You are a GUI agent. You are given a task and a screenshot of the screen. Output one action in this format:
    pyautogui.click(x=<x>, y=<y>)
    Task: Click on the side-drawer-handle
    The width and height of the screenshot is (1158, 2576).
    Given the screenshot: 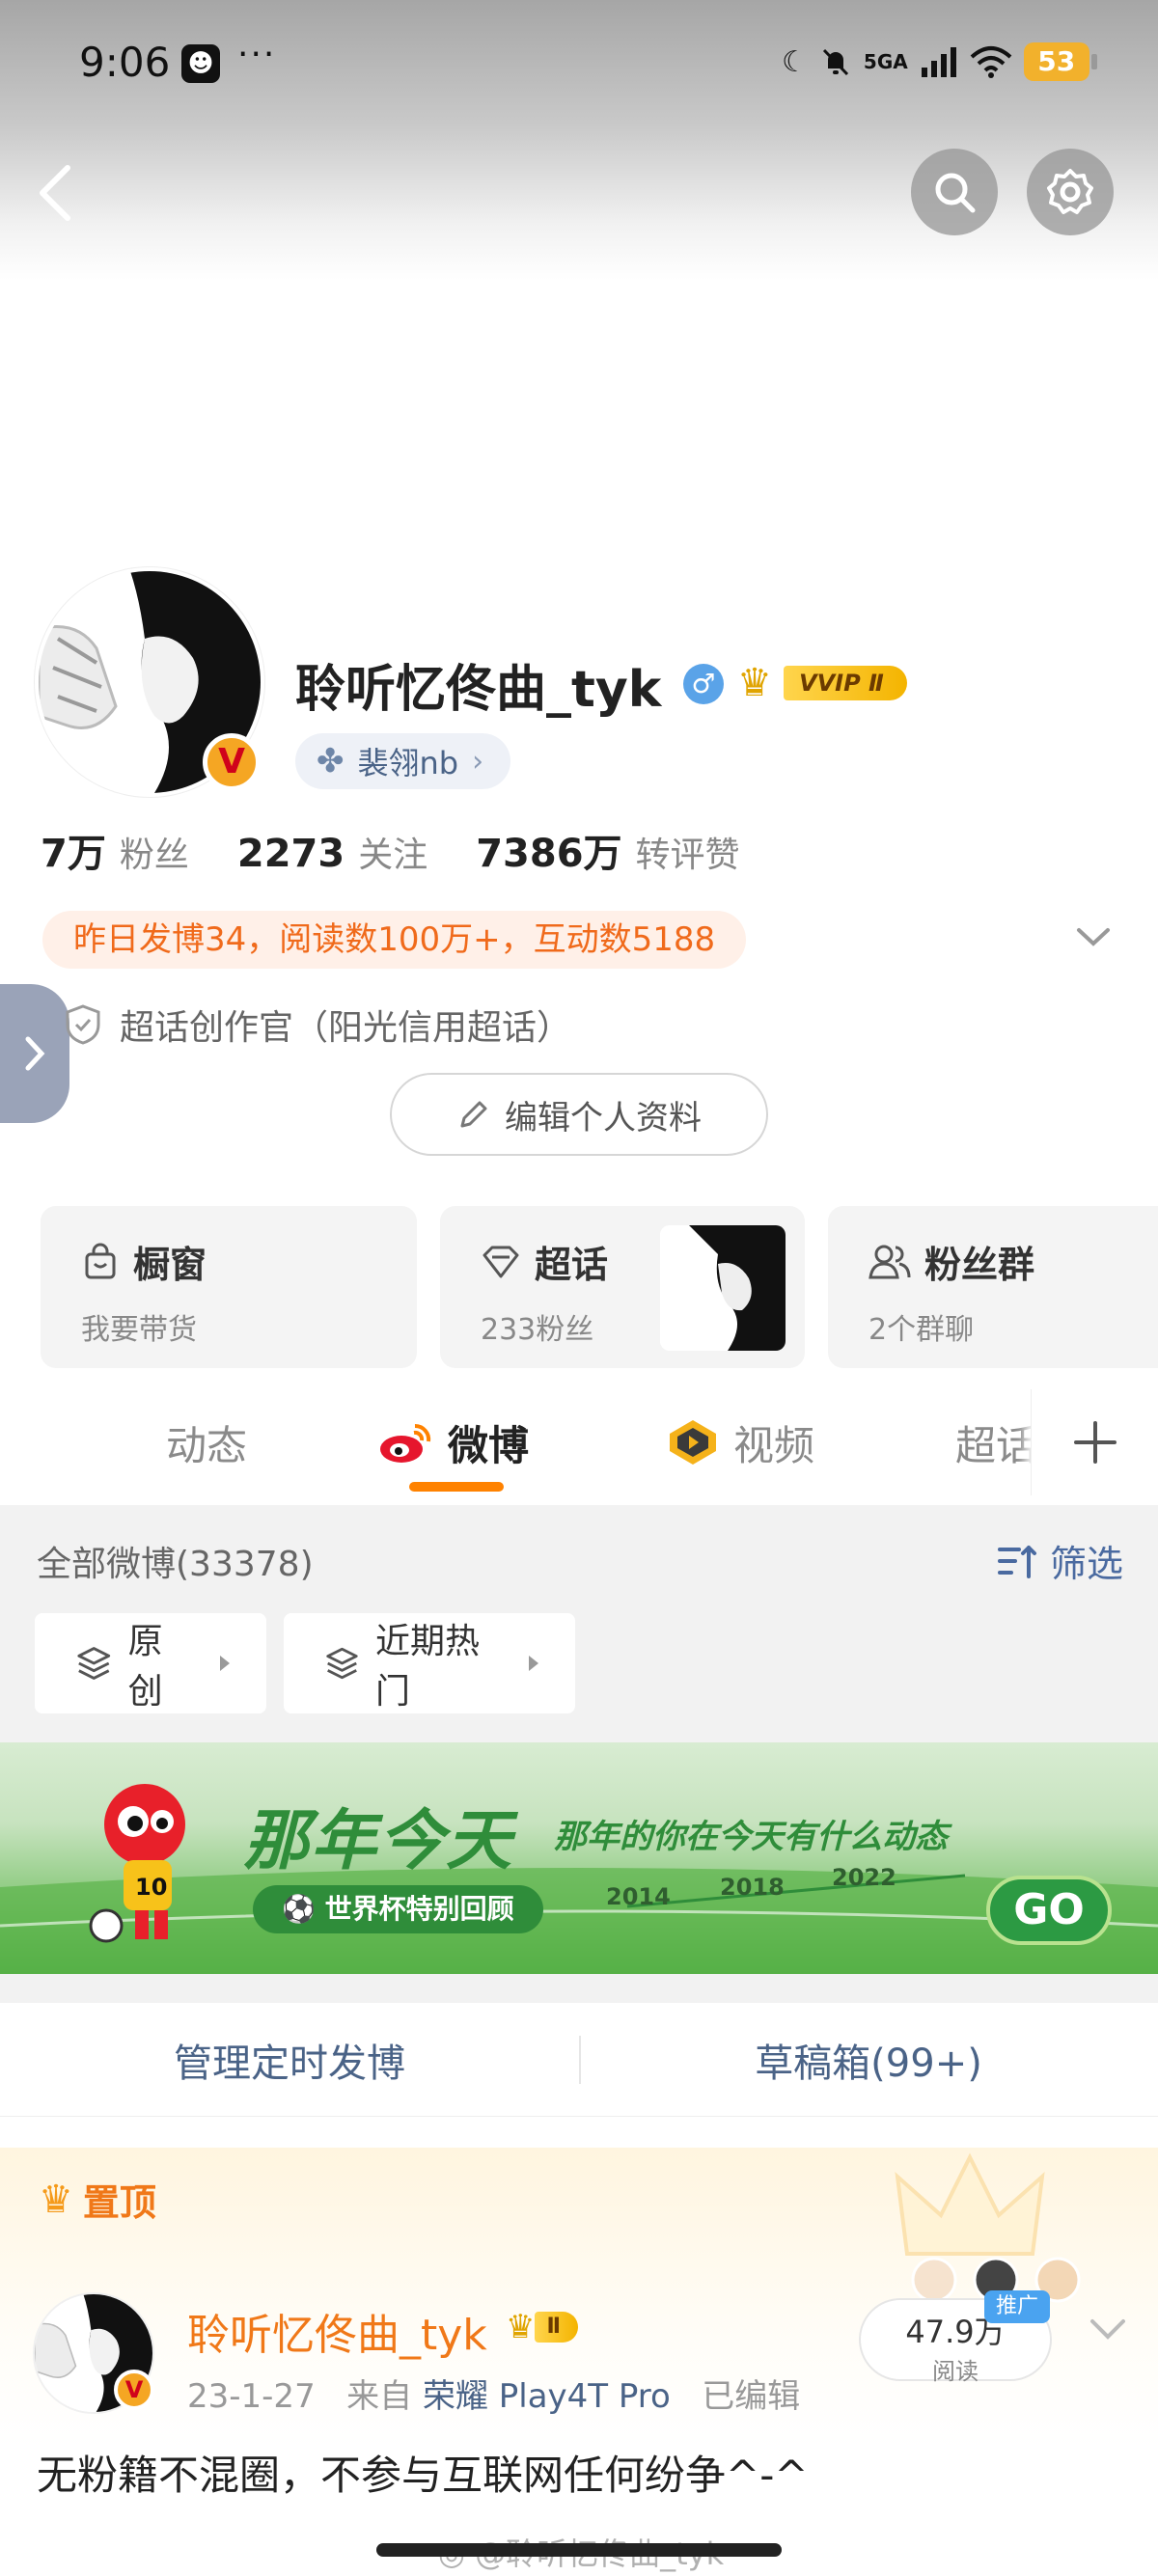 What is the action you would take?
    pyautogui.click(x=34, y=1053)
    